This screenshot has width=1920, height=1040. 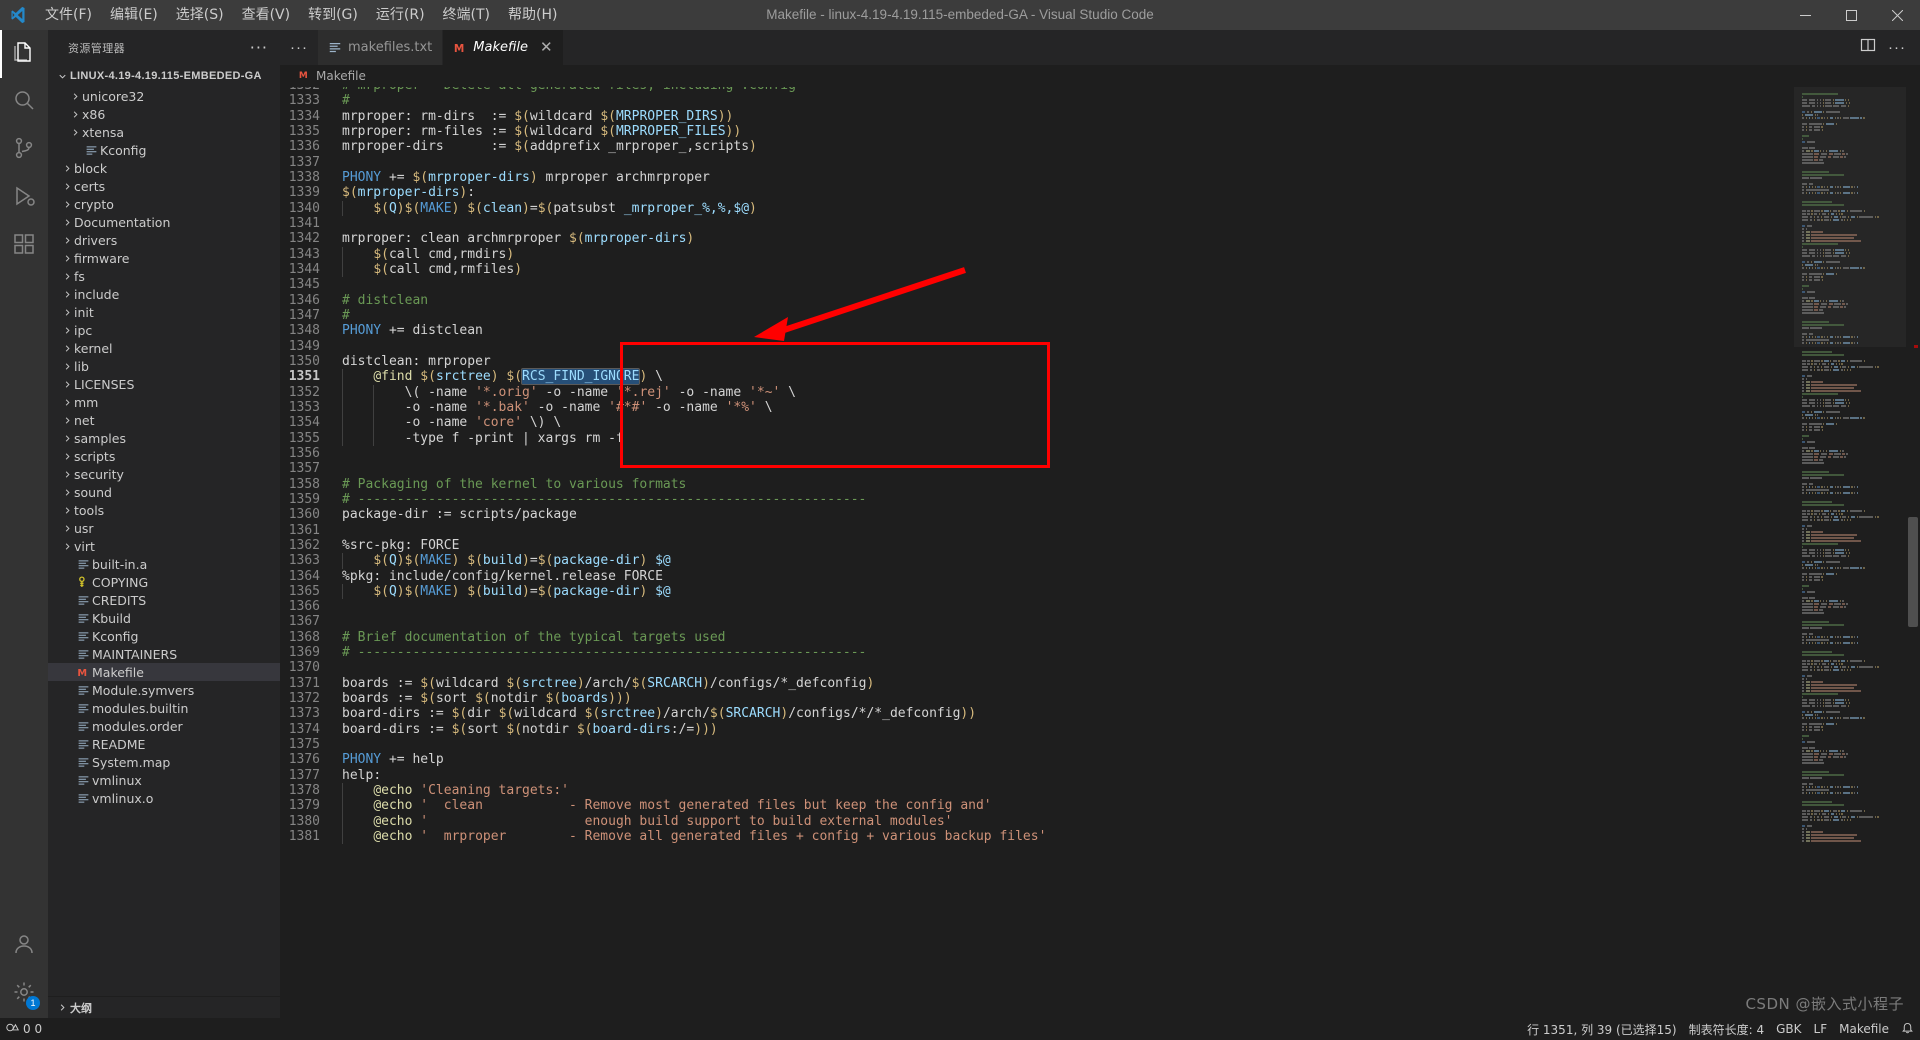 I want to click on tab-makefiles-txt: makefiles.txt, so click(x=381, y=47).